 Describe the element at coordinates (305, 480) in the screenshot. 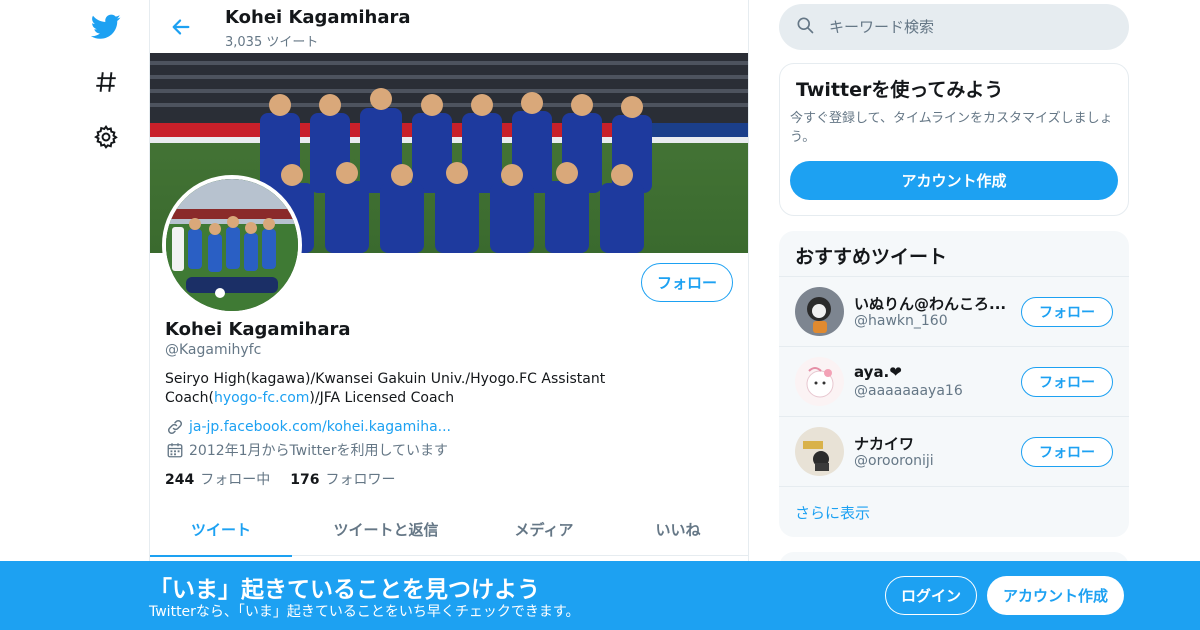

I see `followers-count: 176` at that location.